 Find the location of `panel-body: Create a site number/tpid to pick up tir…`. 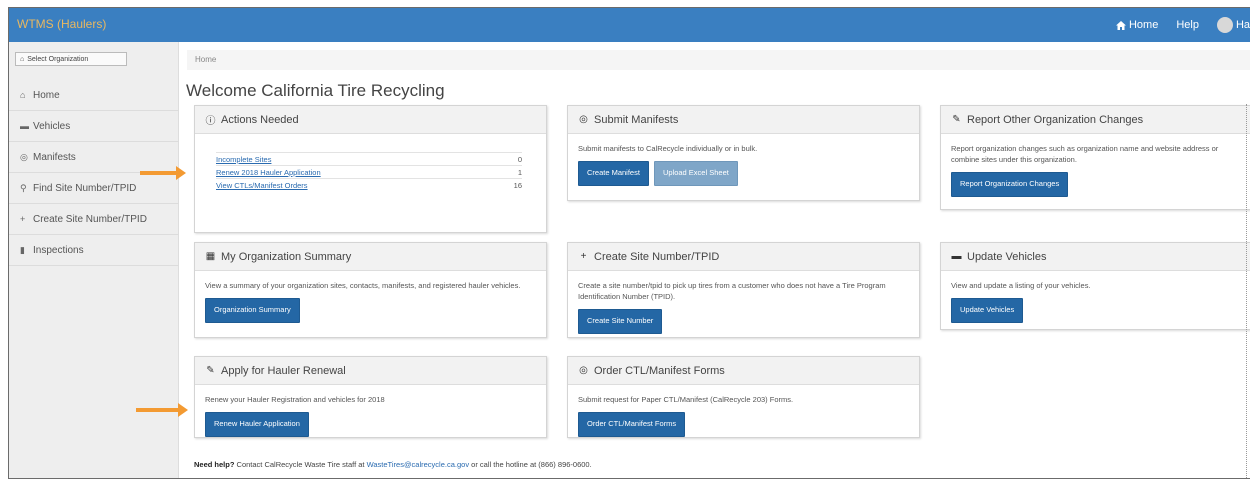

panel-body: Create a site number/tpid to pick up tir… is located at coordinates (743, 302).